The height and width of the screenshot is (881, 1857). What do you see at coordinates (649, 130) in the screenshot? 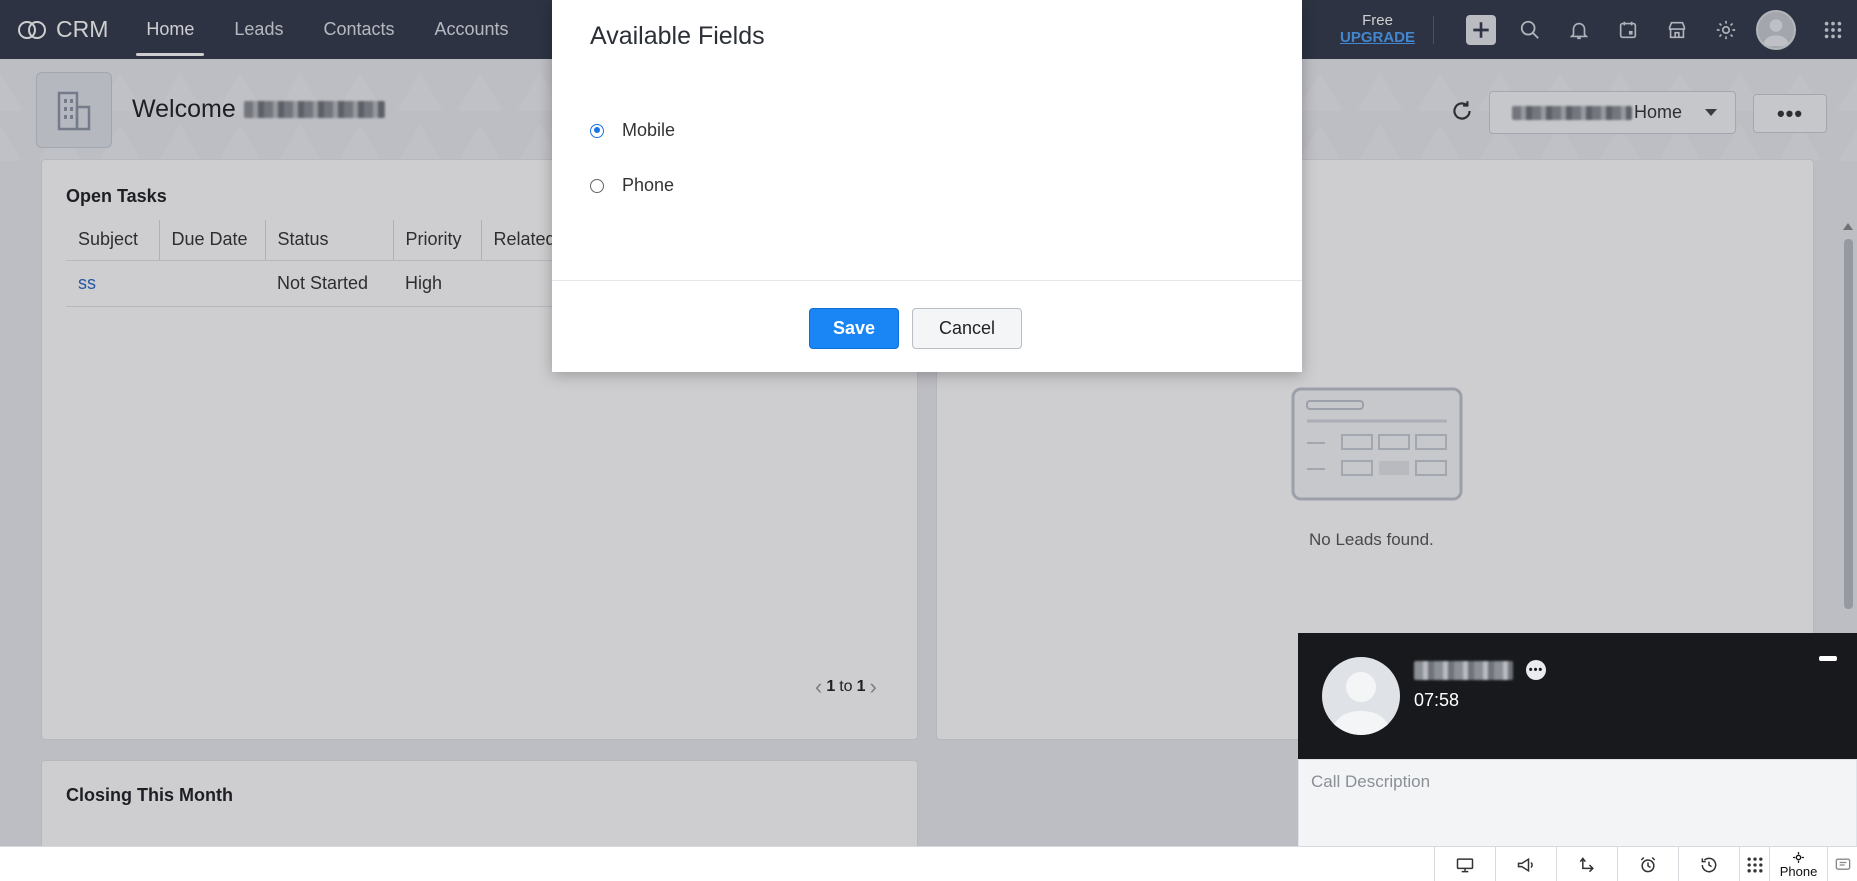
I see `option-mobile-label: Mobile` at bounding box center [649, 130].